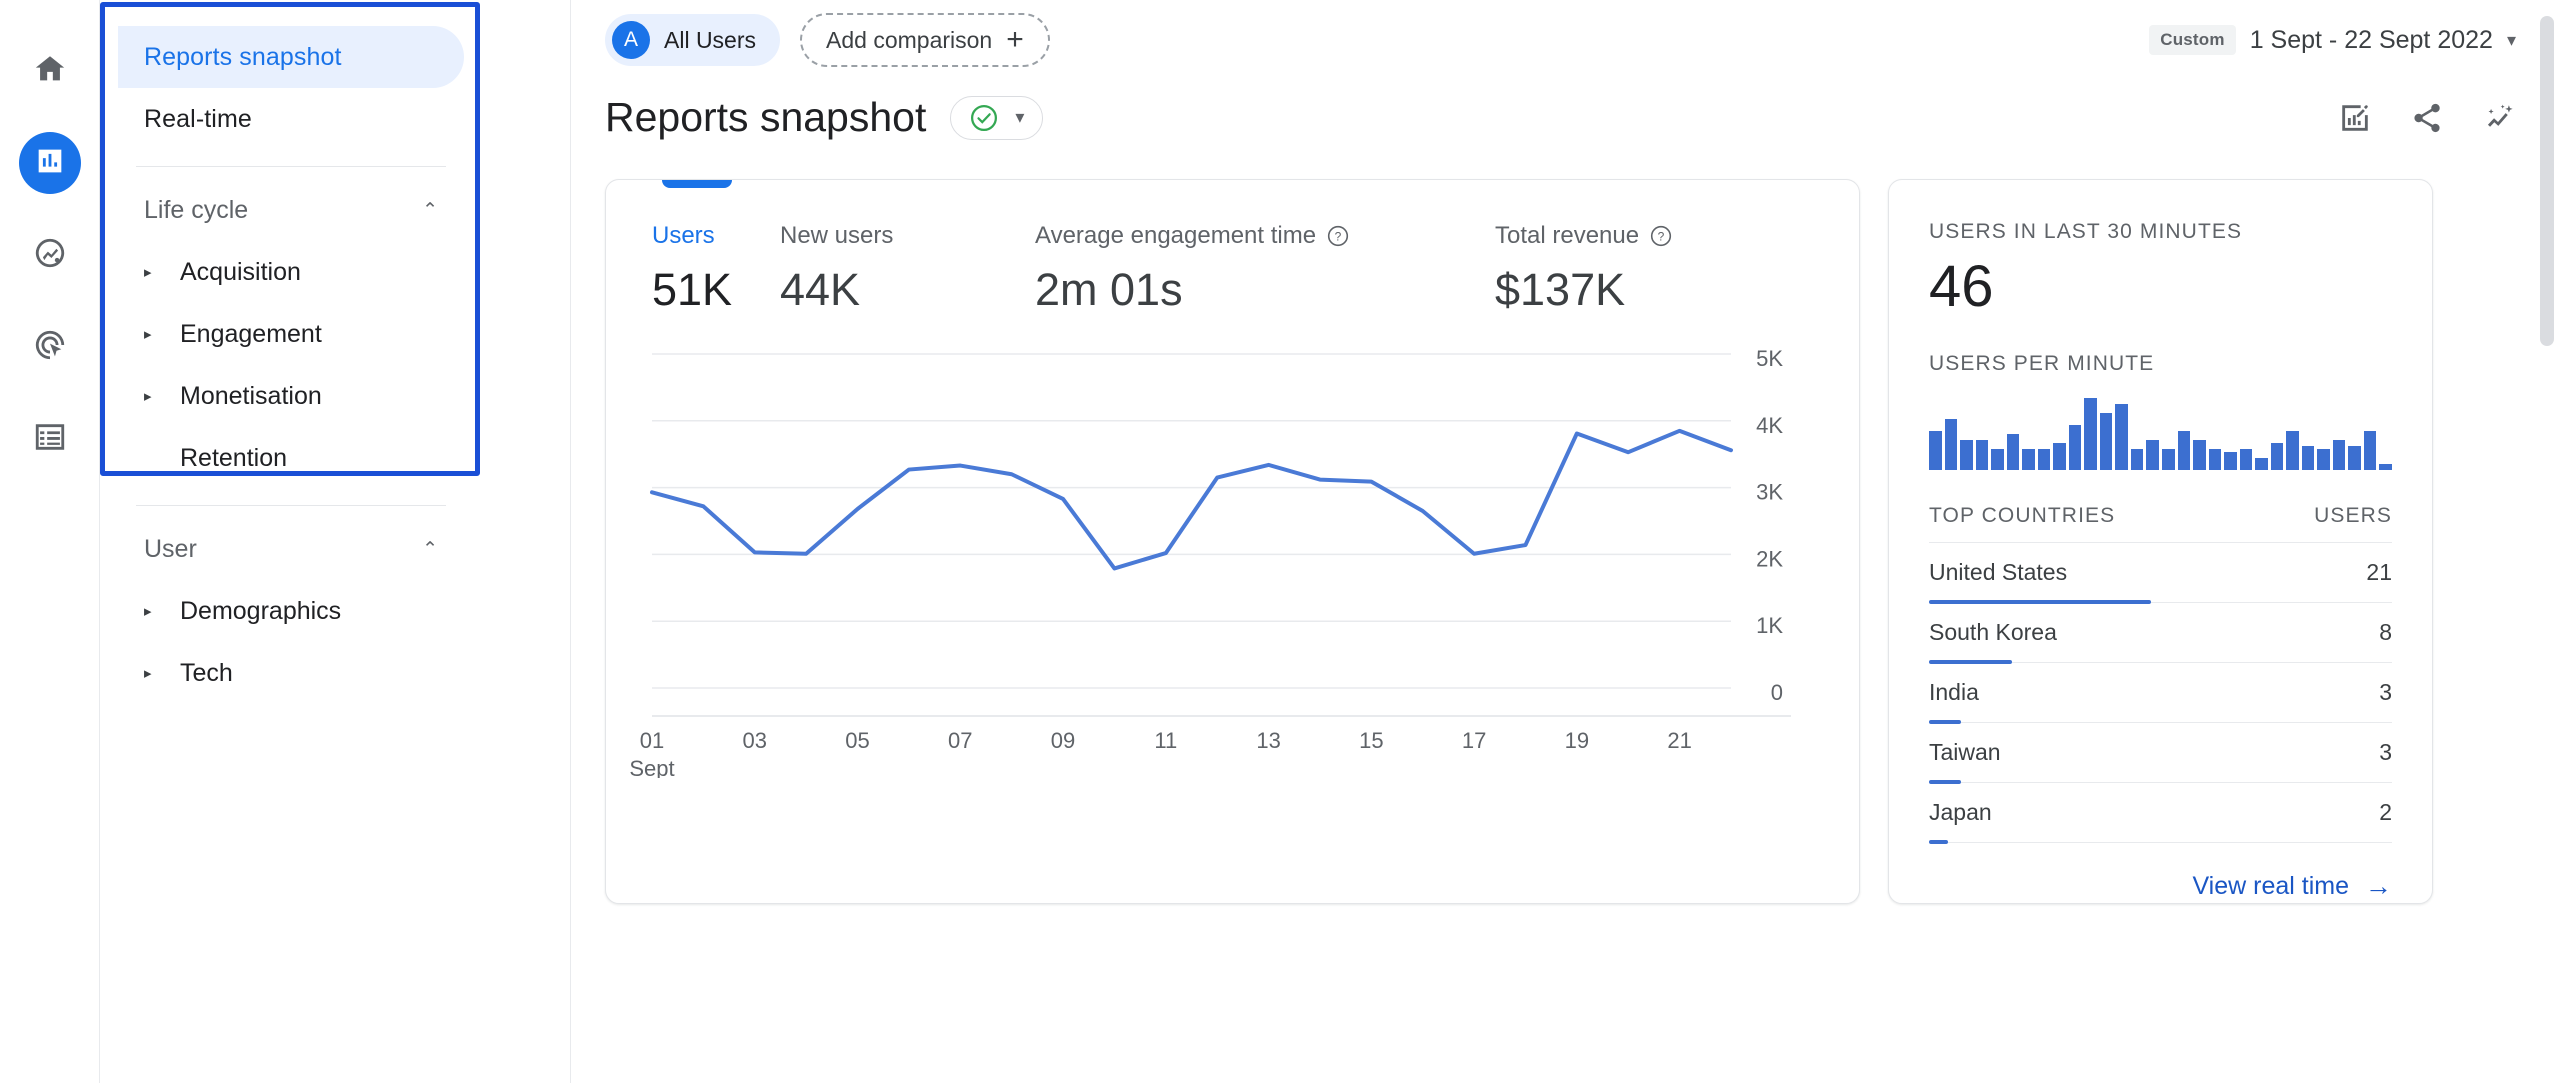 This screenshot has width=2560, height=1083. What do you see at coordinates (2160, 693) in the screenshot?
I see `table-row: India 3` at bounding box center [2160, 693].